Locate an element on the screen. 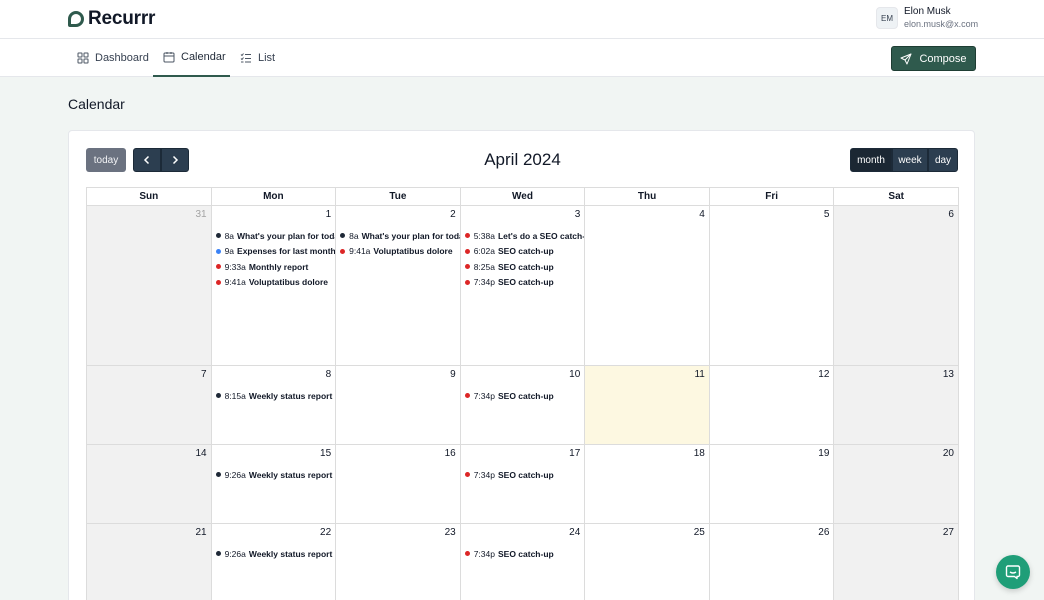  day-number: 17 is located at coordinates (574, 453).